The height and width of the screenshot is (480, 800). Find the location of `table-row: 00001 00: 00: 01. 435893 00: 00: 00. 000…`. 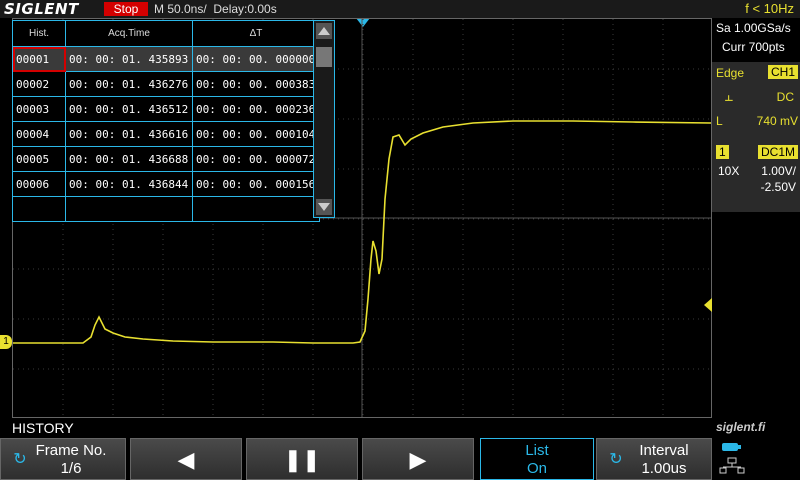

table-row: 00001 00: 00: 01. 435893 00: 00: 00. 000… is located at coordinates (166, 59).